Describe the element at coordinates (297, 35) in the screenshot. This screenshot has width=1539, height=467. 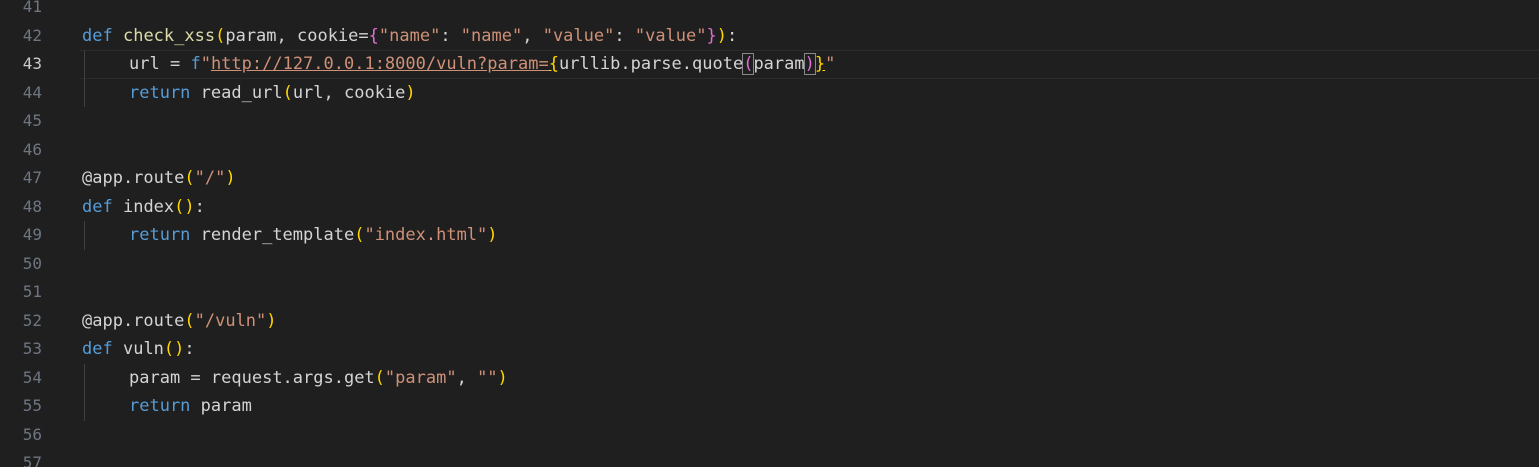
I see `params: param, cookie=` at that location.